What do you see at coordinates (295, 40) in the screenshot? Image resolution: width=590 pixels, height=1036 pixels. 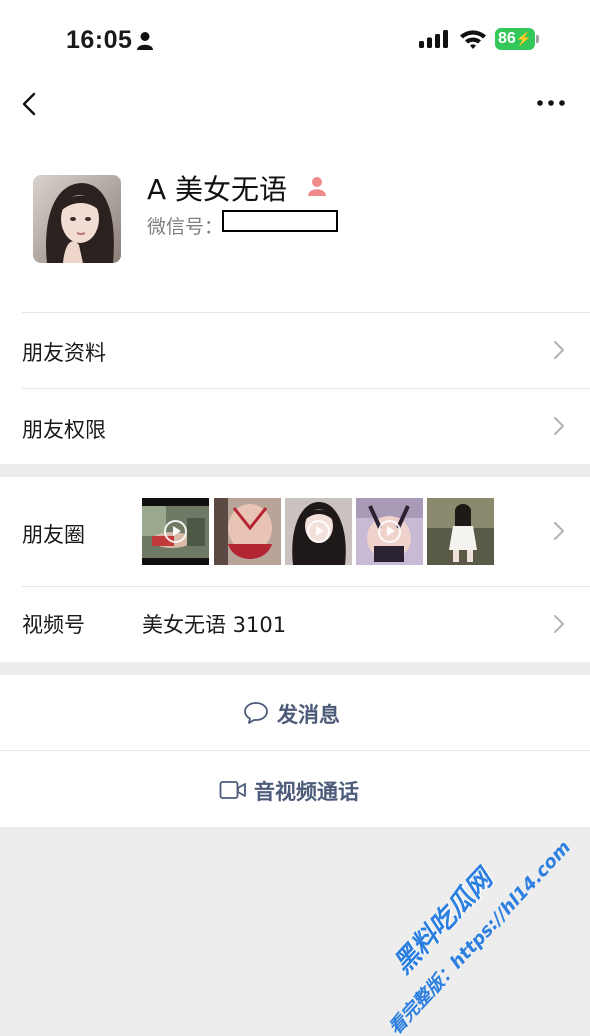 I see `status-bar: 16:05 86⚡` at bounding box center [295, 40].